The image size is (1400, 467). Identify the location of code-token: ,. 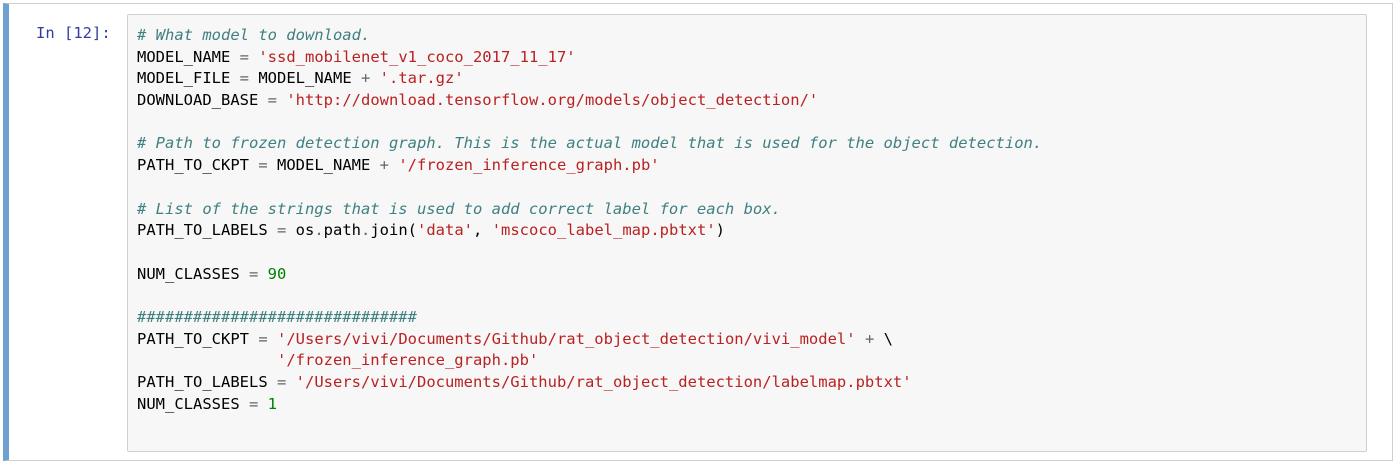
(482, 230).